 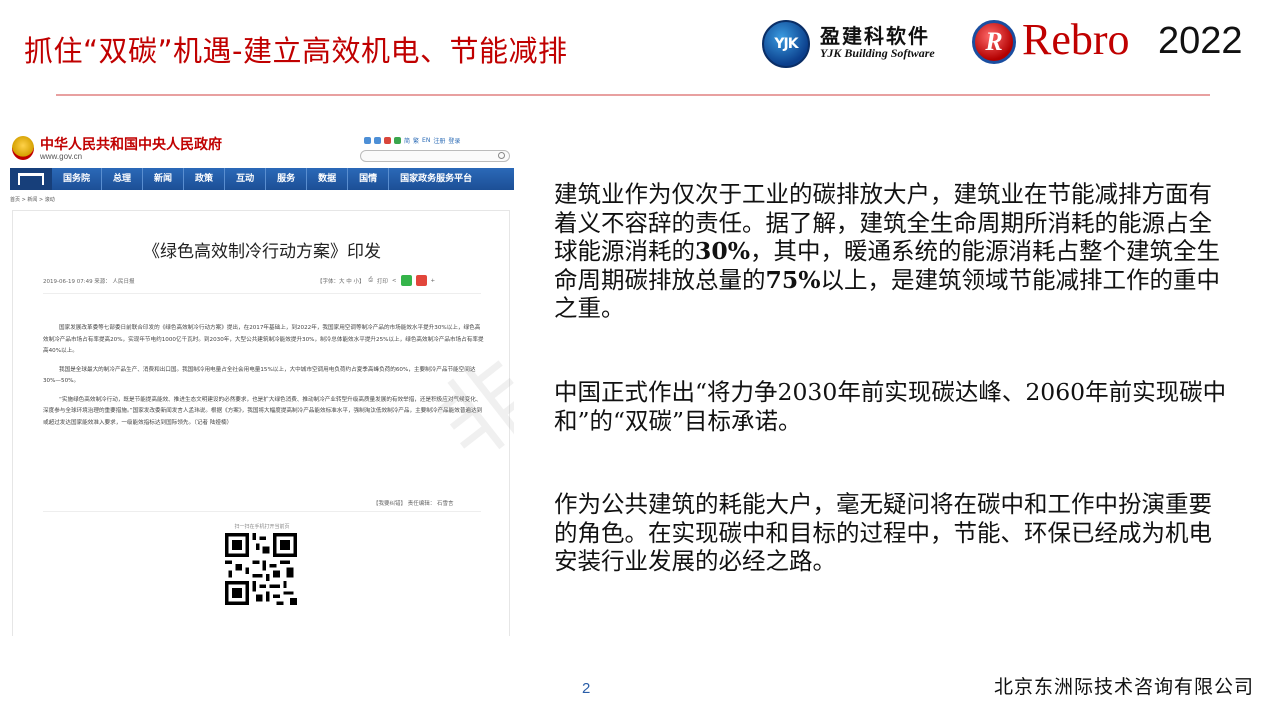 I want to click on brand-year: 2022, so click(x=1200, y=41).